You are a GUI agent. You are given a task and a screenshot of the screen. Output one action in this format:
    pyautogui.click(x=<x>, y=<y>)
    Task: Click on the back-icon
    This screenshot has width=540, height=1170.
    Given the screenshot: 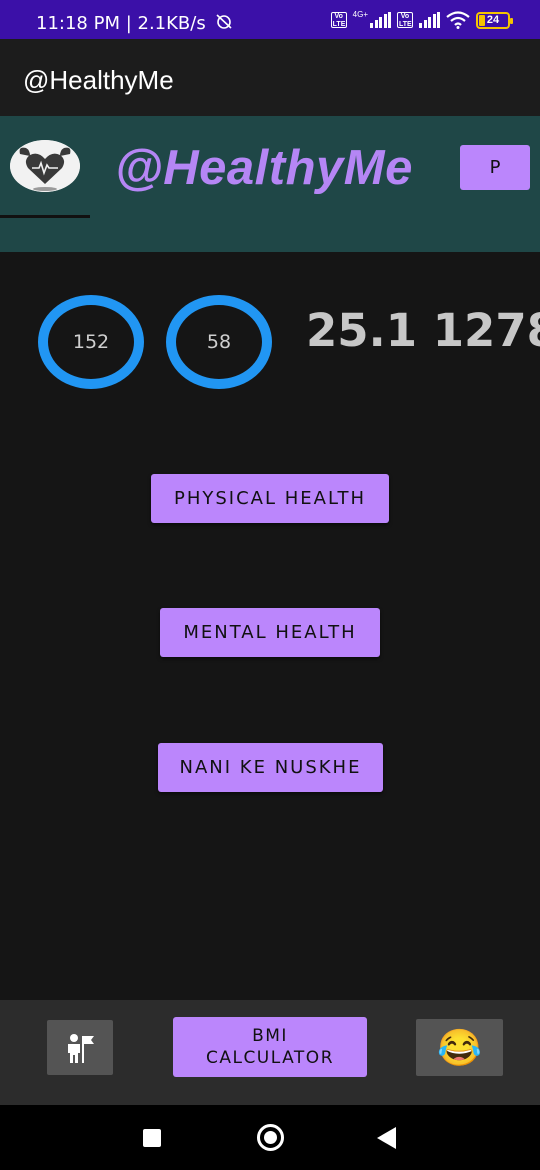 What is the action you would take?
    pyautogui.click(x=386, y=1138)
    